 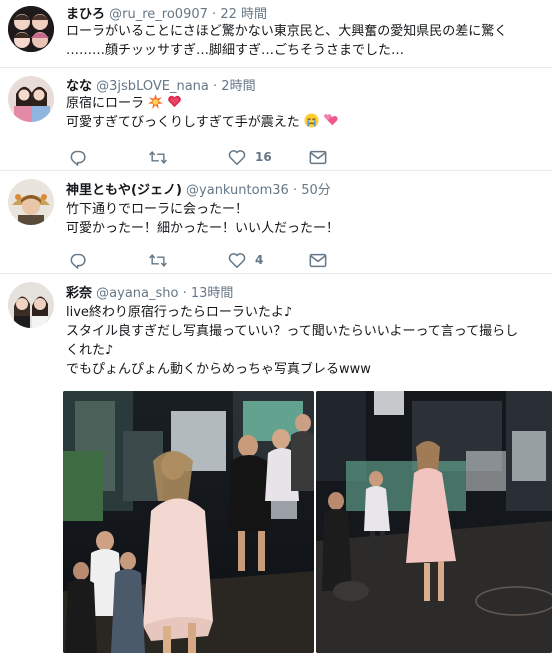 What do you see at coordinates (175, 101) in the screenshot?
I see `heart-emoji` at bounding box center [175, 101].